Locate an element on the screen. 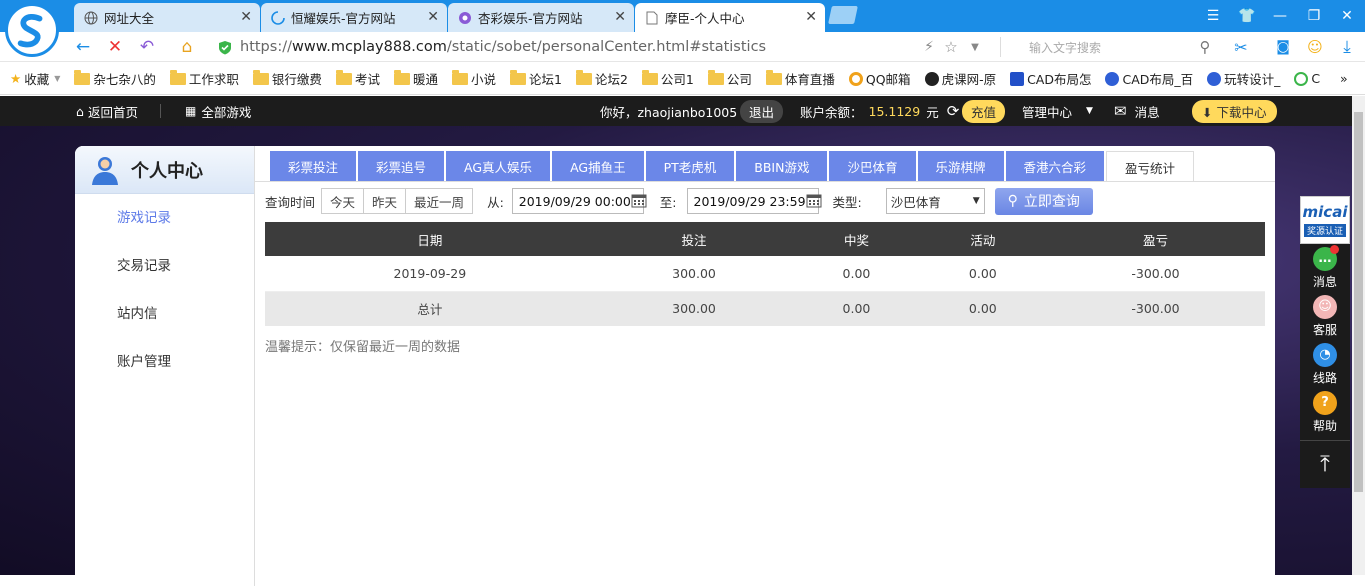 Image resolution: width=1365 pixels, height=586 pixels. browser-logo-icon is located at coordinates (32, 30).